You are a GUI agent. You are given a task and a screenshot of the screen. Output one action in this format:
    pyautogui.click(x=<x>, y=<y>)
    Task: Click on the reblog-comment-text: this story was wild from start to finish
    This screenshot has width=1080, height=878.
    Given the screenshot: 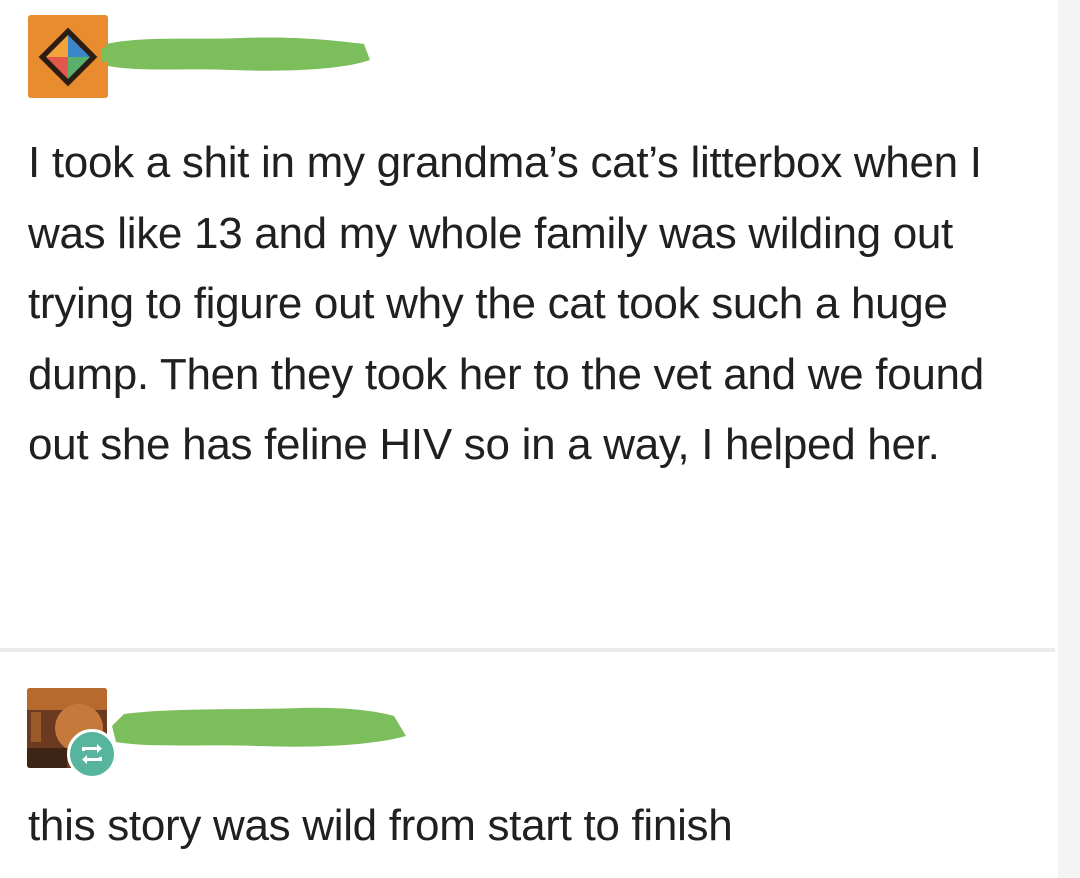 What is the action you would take?
    pyautogui.click(x=380, y=825)
    